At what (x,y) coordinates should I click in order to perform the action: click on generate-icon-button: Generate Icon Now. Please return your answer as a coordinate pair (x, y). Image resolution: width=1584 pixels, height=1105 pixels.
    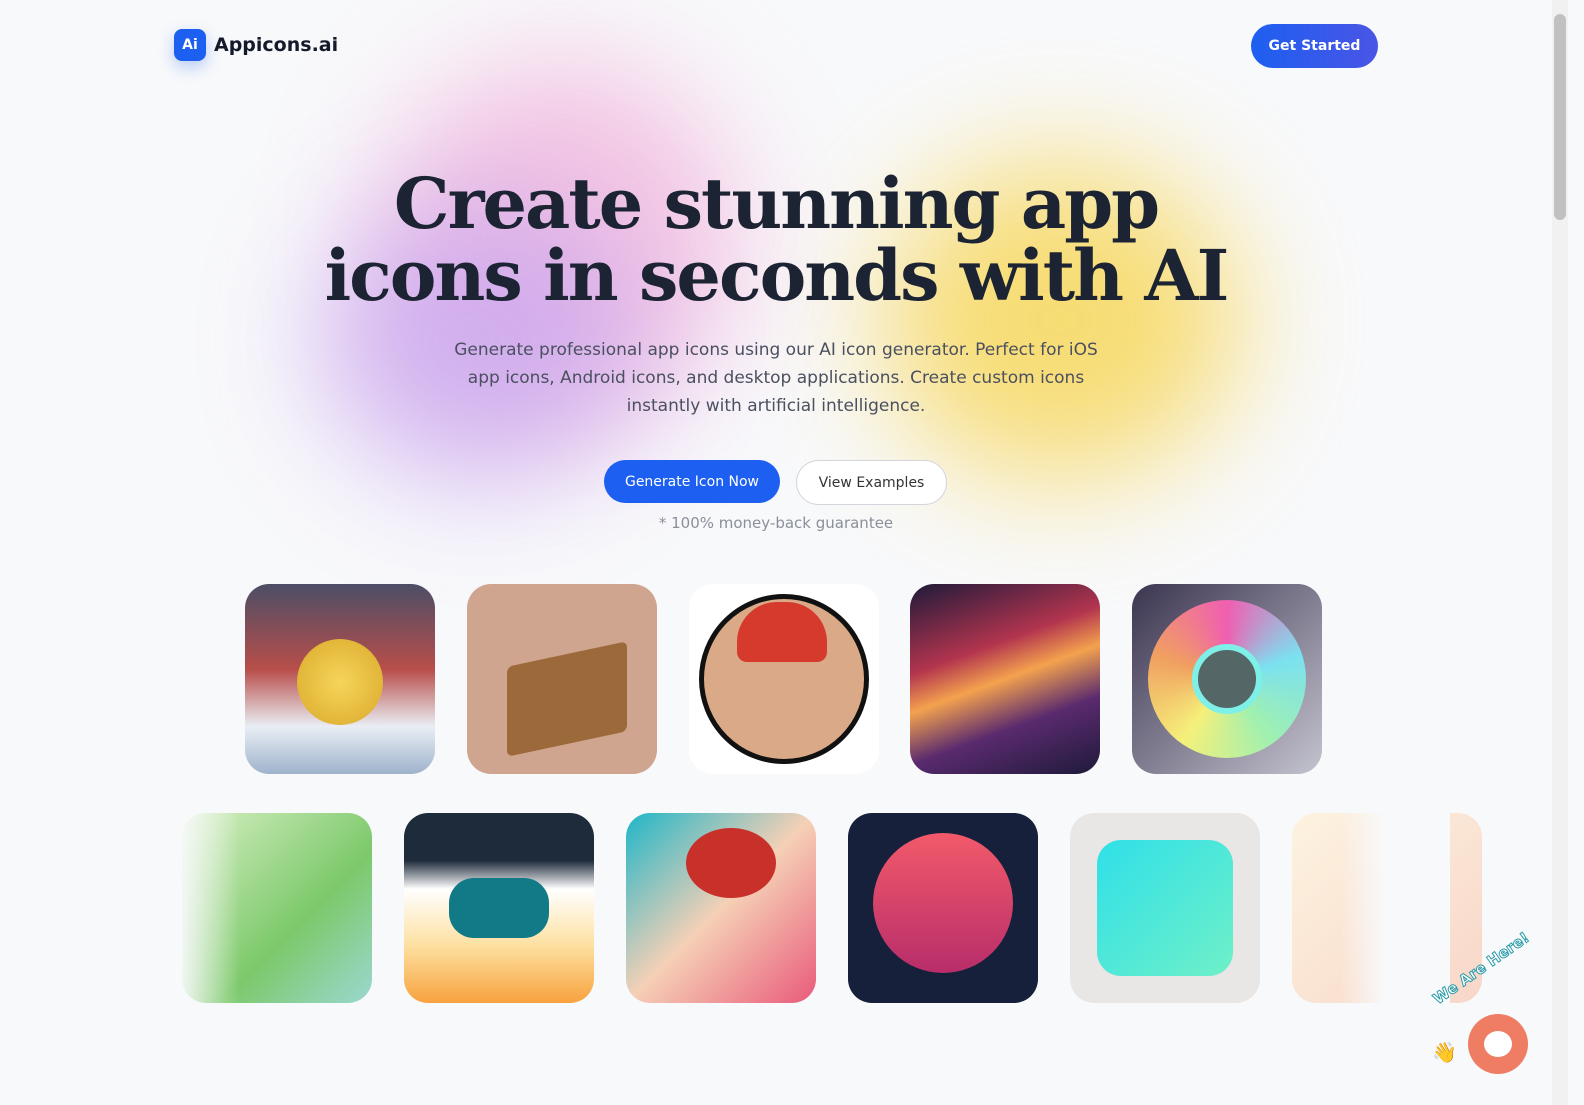
    Looking at the image, I should click on (692, 481).